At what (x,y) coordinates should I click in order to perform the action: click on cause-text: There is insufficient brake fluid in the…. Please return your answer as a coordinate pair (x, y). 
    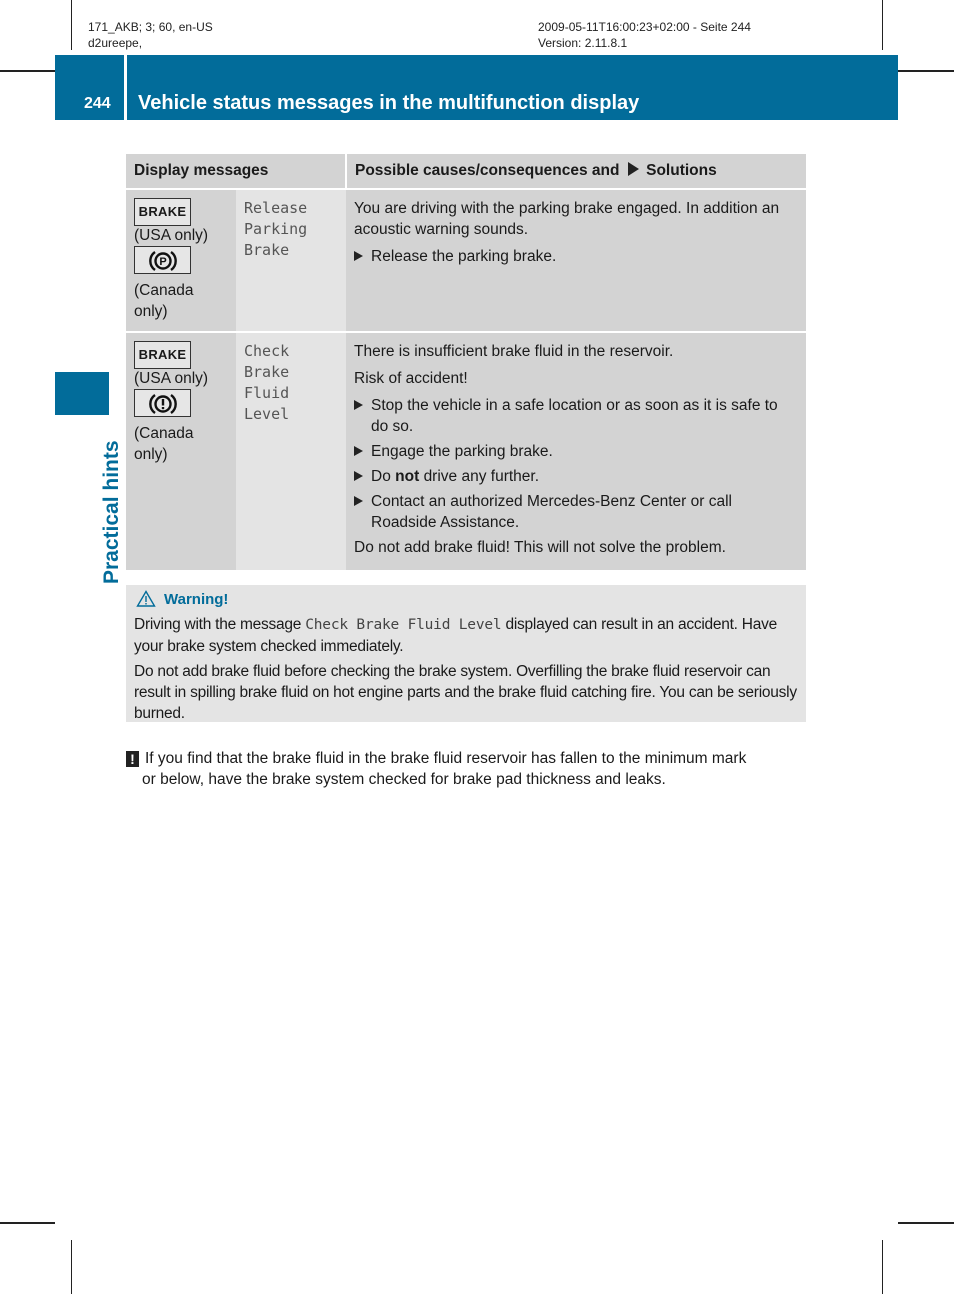
    Looking at the image, I should click on (514, 351).